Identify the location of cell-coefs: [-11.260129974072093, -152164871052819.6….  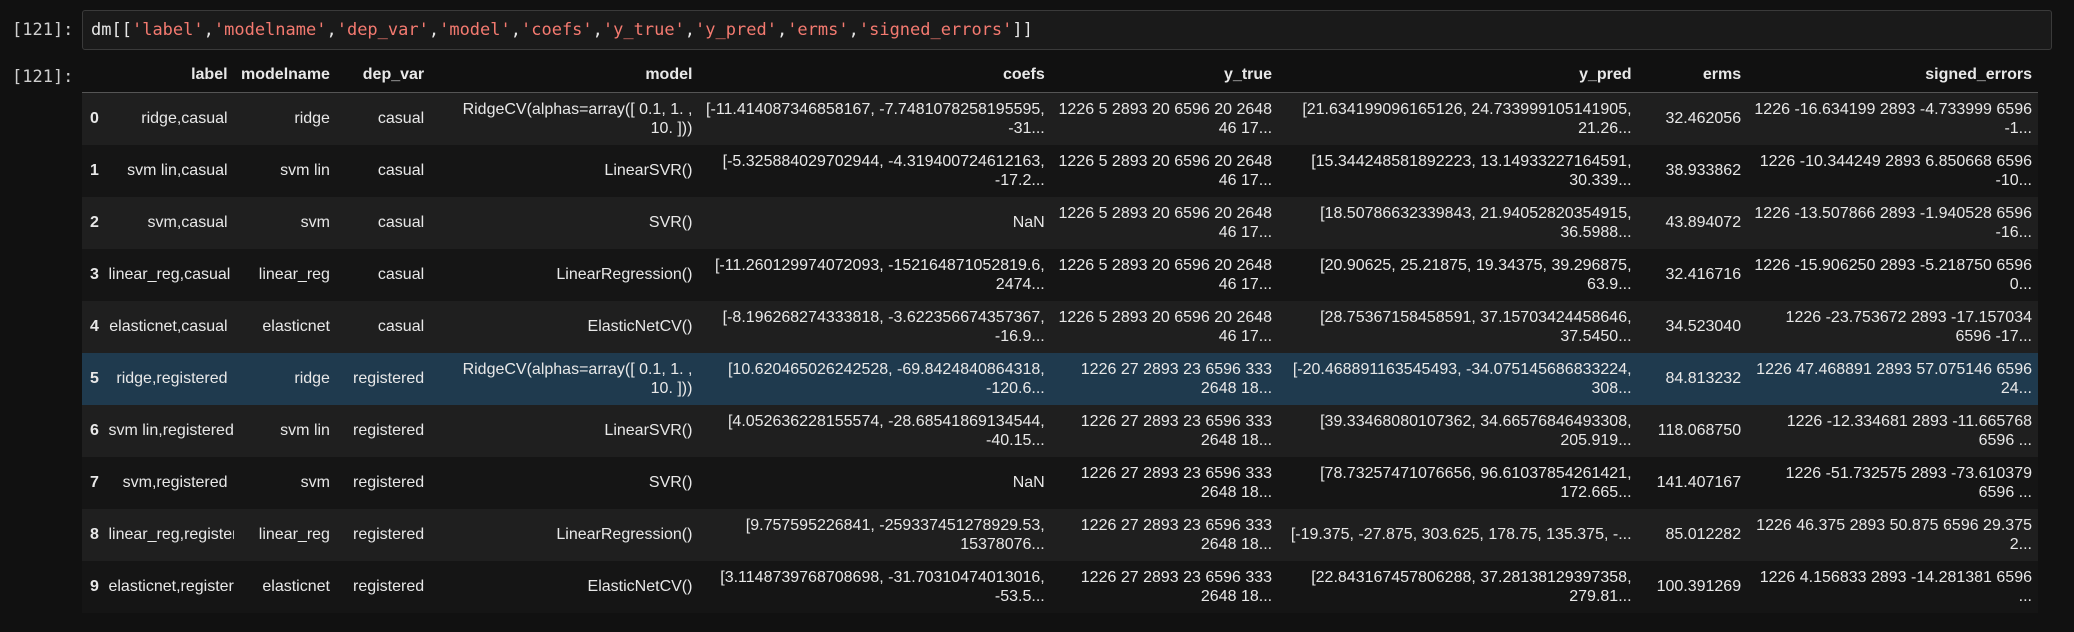
(879, 274).